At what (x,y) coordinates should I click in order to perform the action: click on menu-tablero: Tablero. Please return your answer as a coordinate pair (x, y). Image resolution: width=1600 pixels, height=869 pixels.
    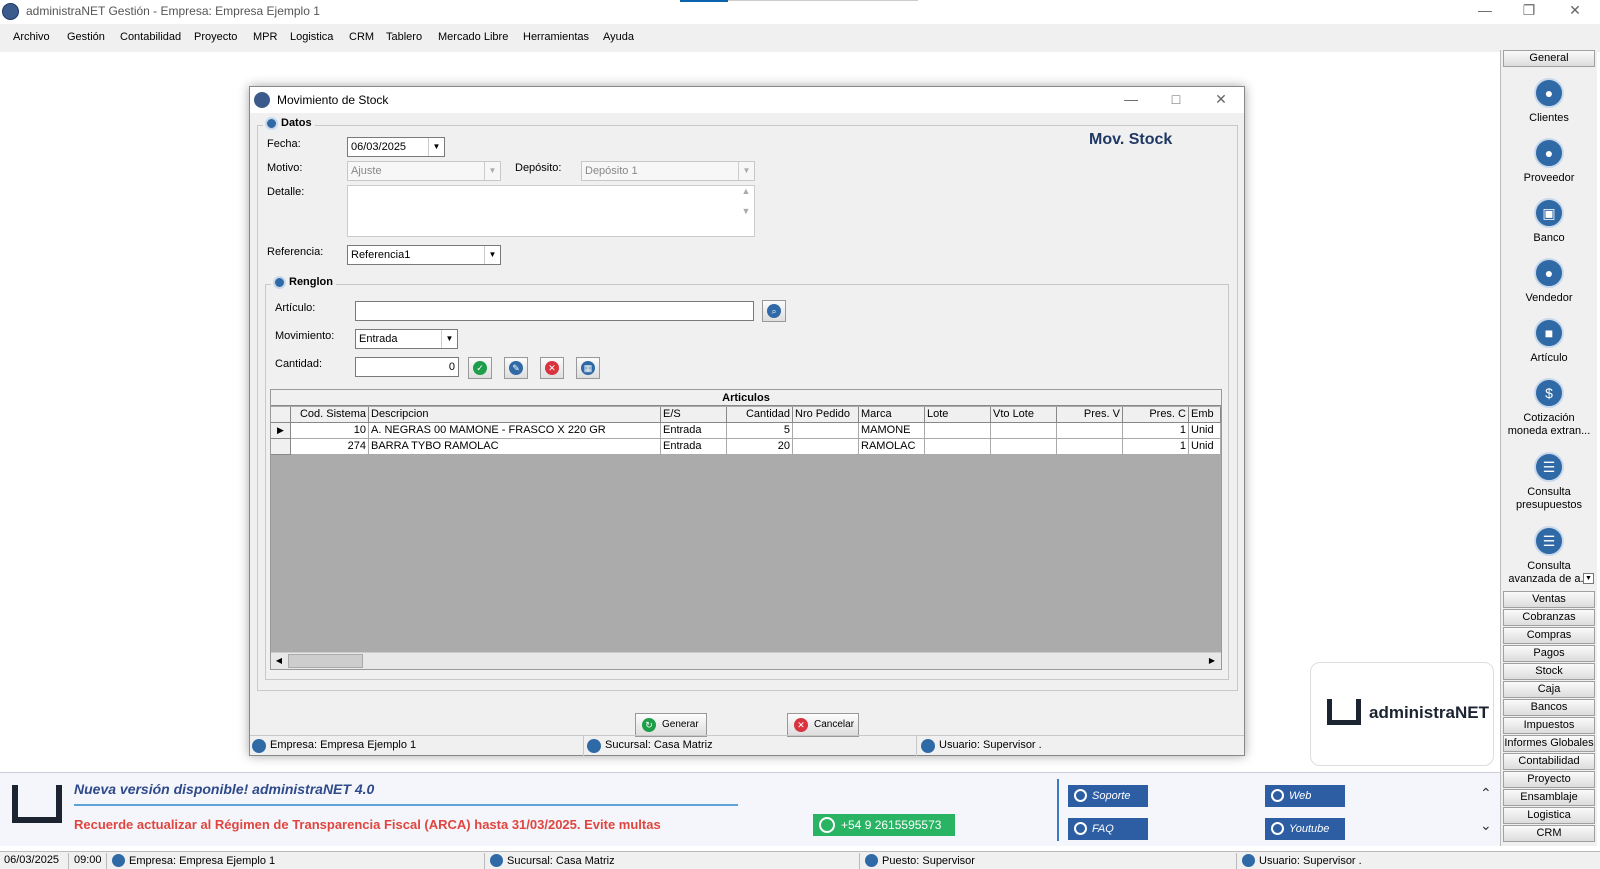
    Looking at the image, I should click on (404, 37).